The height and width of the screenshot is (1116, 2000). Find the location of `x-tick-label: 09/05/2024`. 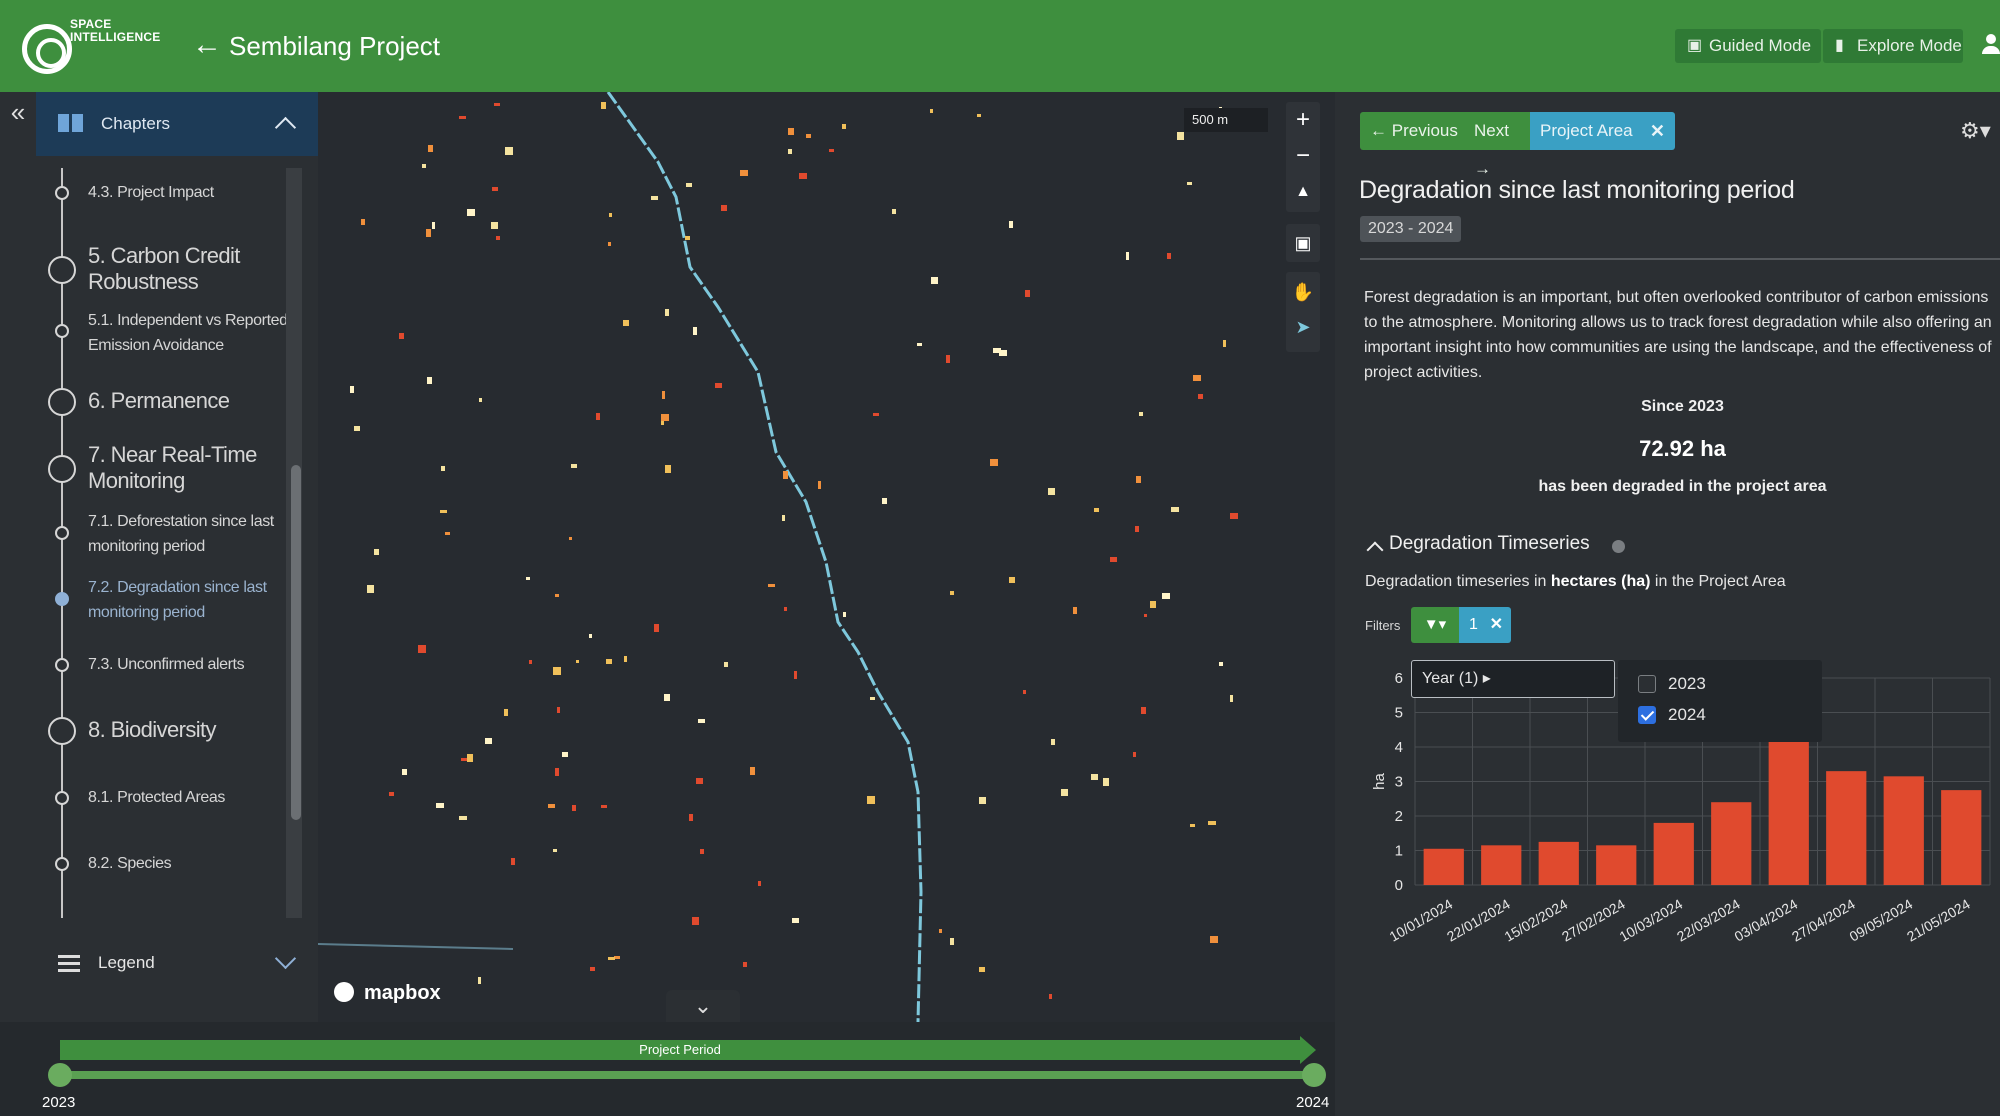

x-tick-label: 09/05/2024 is located at coordinates (1881, 920).